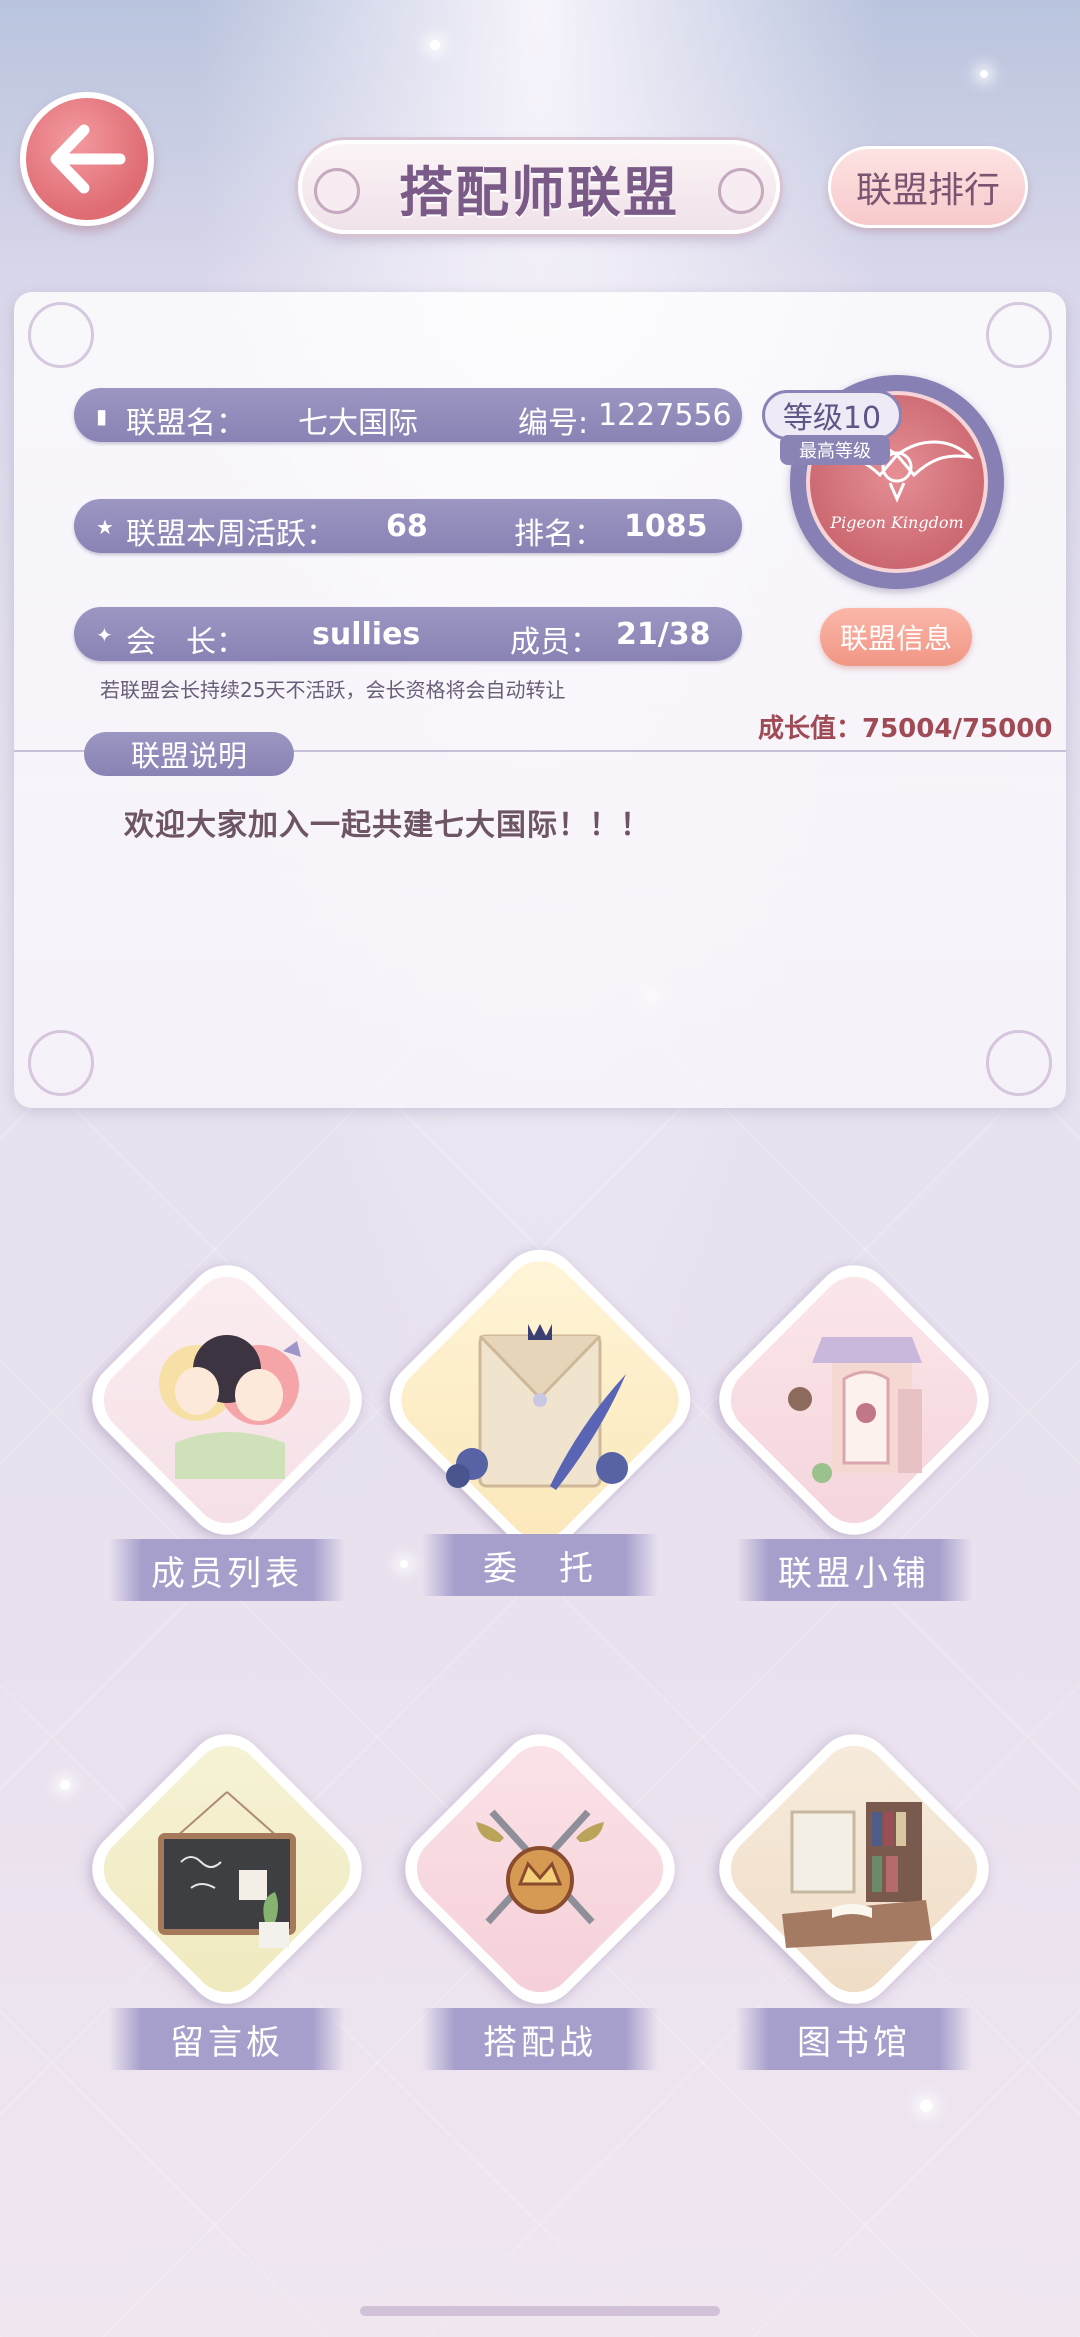 This screenshot has height=2337, width=1080. I want to click on outfit-battle-entry: 搭配战, so click(540, 1899).